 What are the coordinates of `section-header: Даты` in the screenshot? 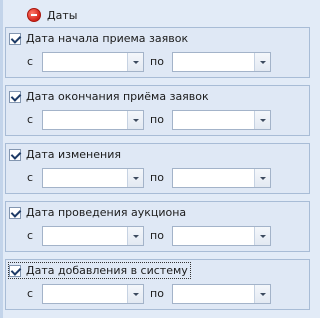 It's located at (52, 15).